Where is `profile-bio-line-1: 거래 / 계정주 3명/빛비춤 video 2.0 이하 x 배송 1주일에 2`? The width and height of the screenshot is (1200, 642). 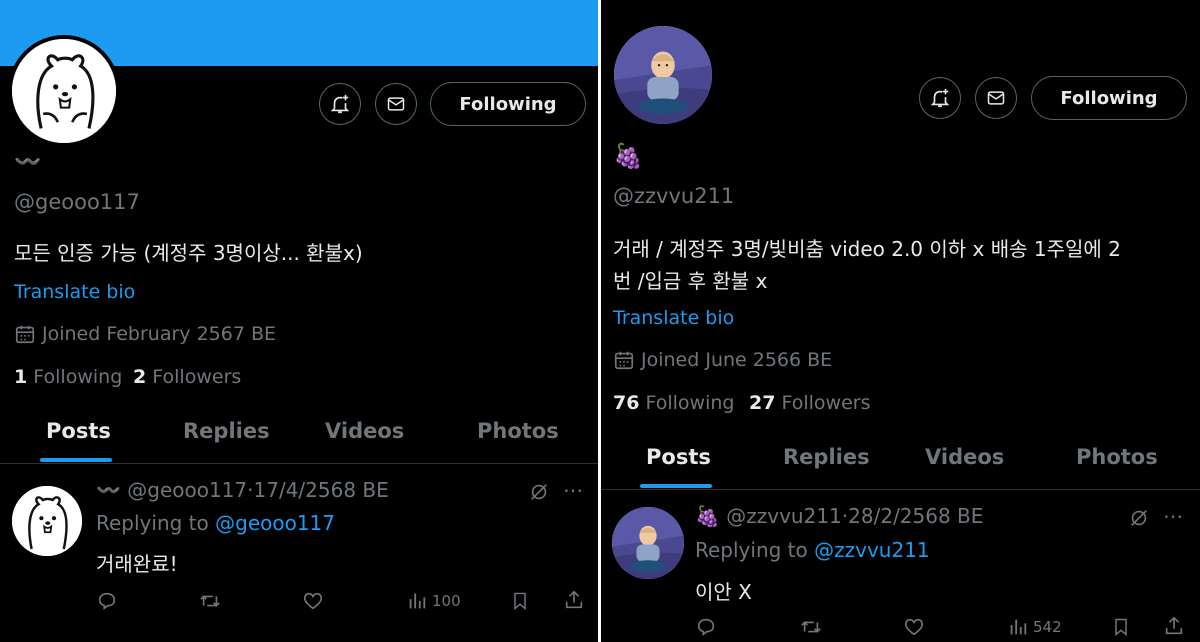
profile-bio-line-1: 거래 / 계정주 3명/빛비춤 video 2.0 이하 x 배송 1주일에 2 is located at coordinates (867, 249).